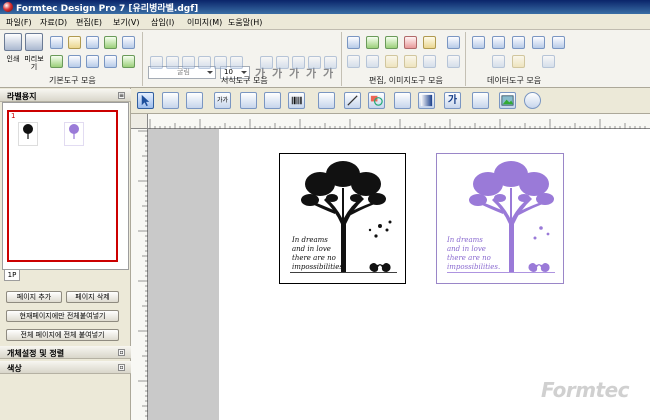 The height and width of the screenshot is (420, 650). Describe the element at coordinates (532, 100) in the screenshot. I see `circle-logo-icon` at that location.